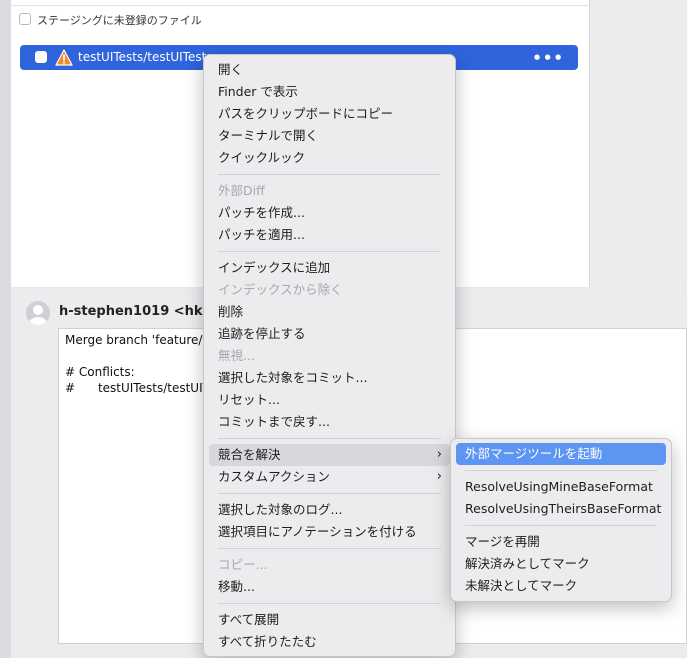 The width and height of the screenshot is (687, 658). Describe the element at coordinates (329, 70) in the screenshot. I see `menu-item-open: 開く` at that location.